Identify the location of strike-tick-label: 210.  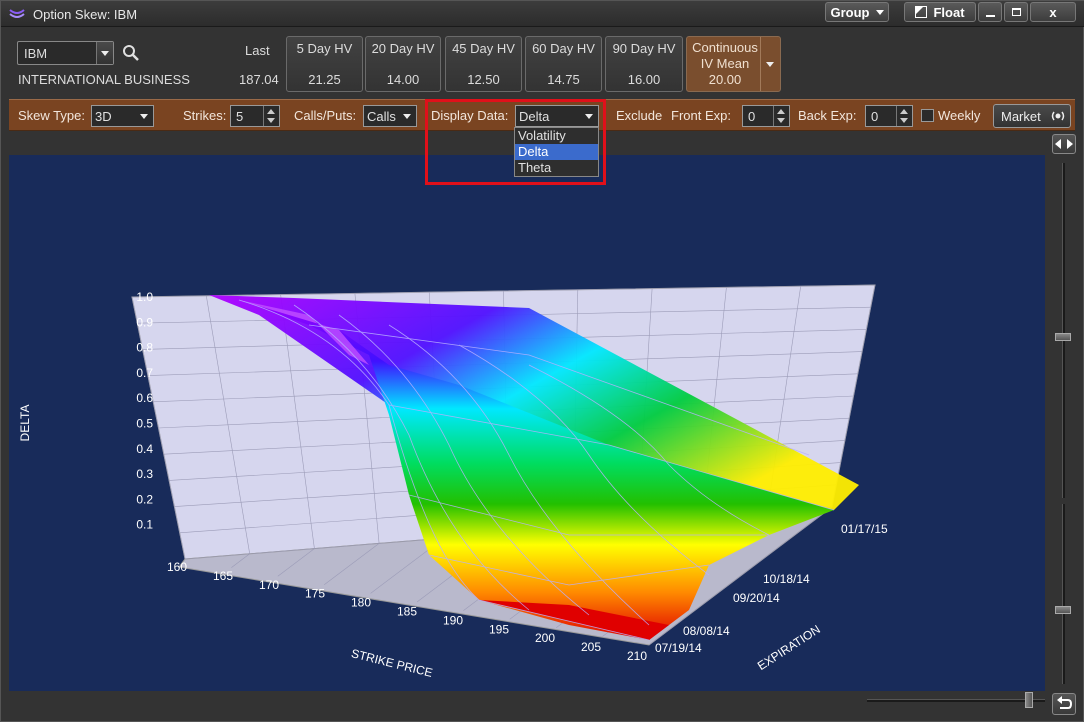
(637, 656).